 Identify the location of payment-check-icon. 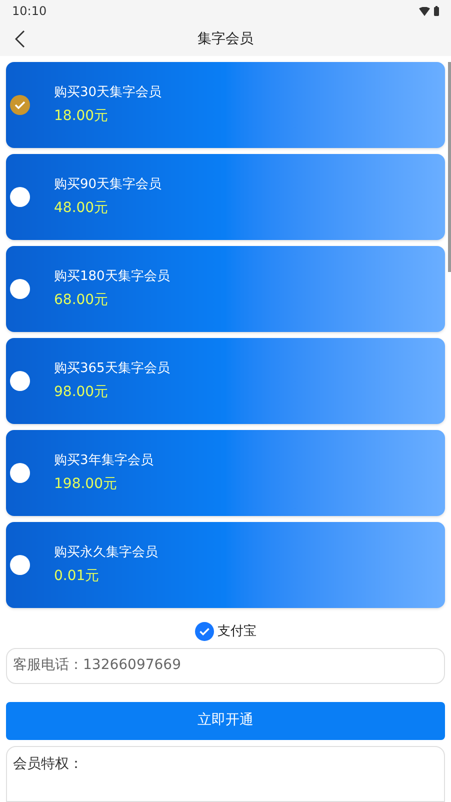
(204, 632).